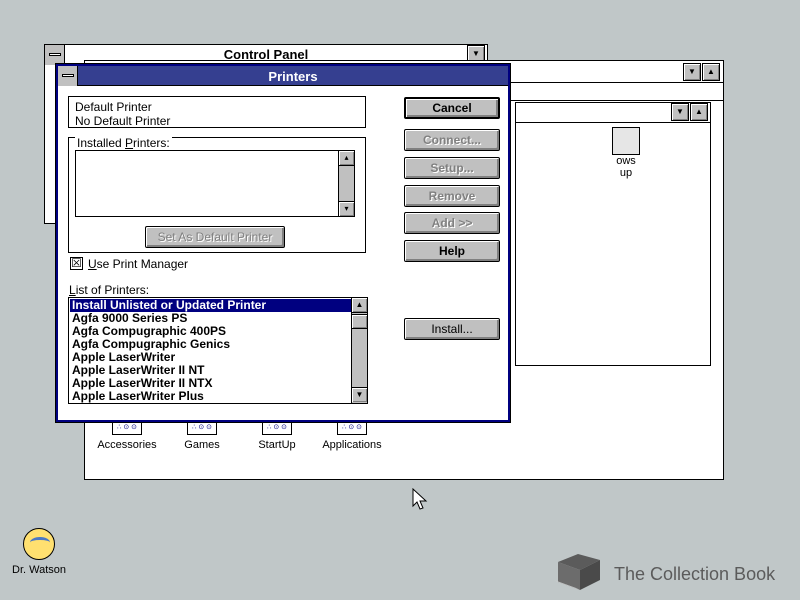 The image size is (800, 600). What do you see at coordinates (711, 72) in the screenshot?
I see `program-manager-maximize-icon: ▲` at bounding box center [711, 72].